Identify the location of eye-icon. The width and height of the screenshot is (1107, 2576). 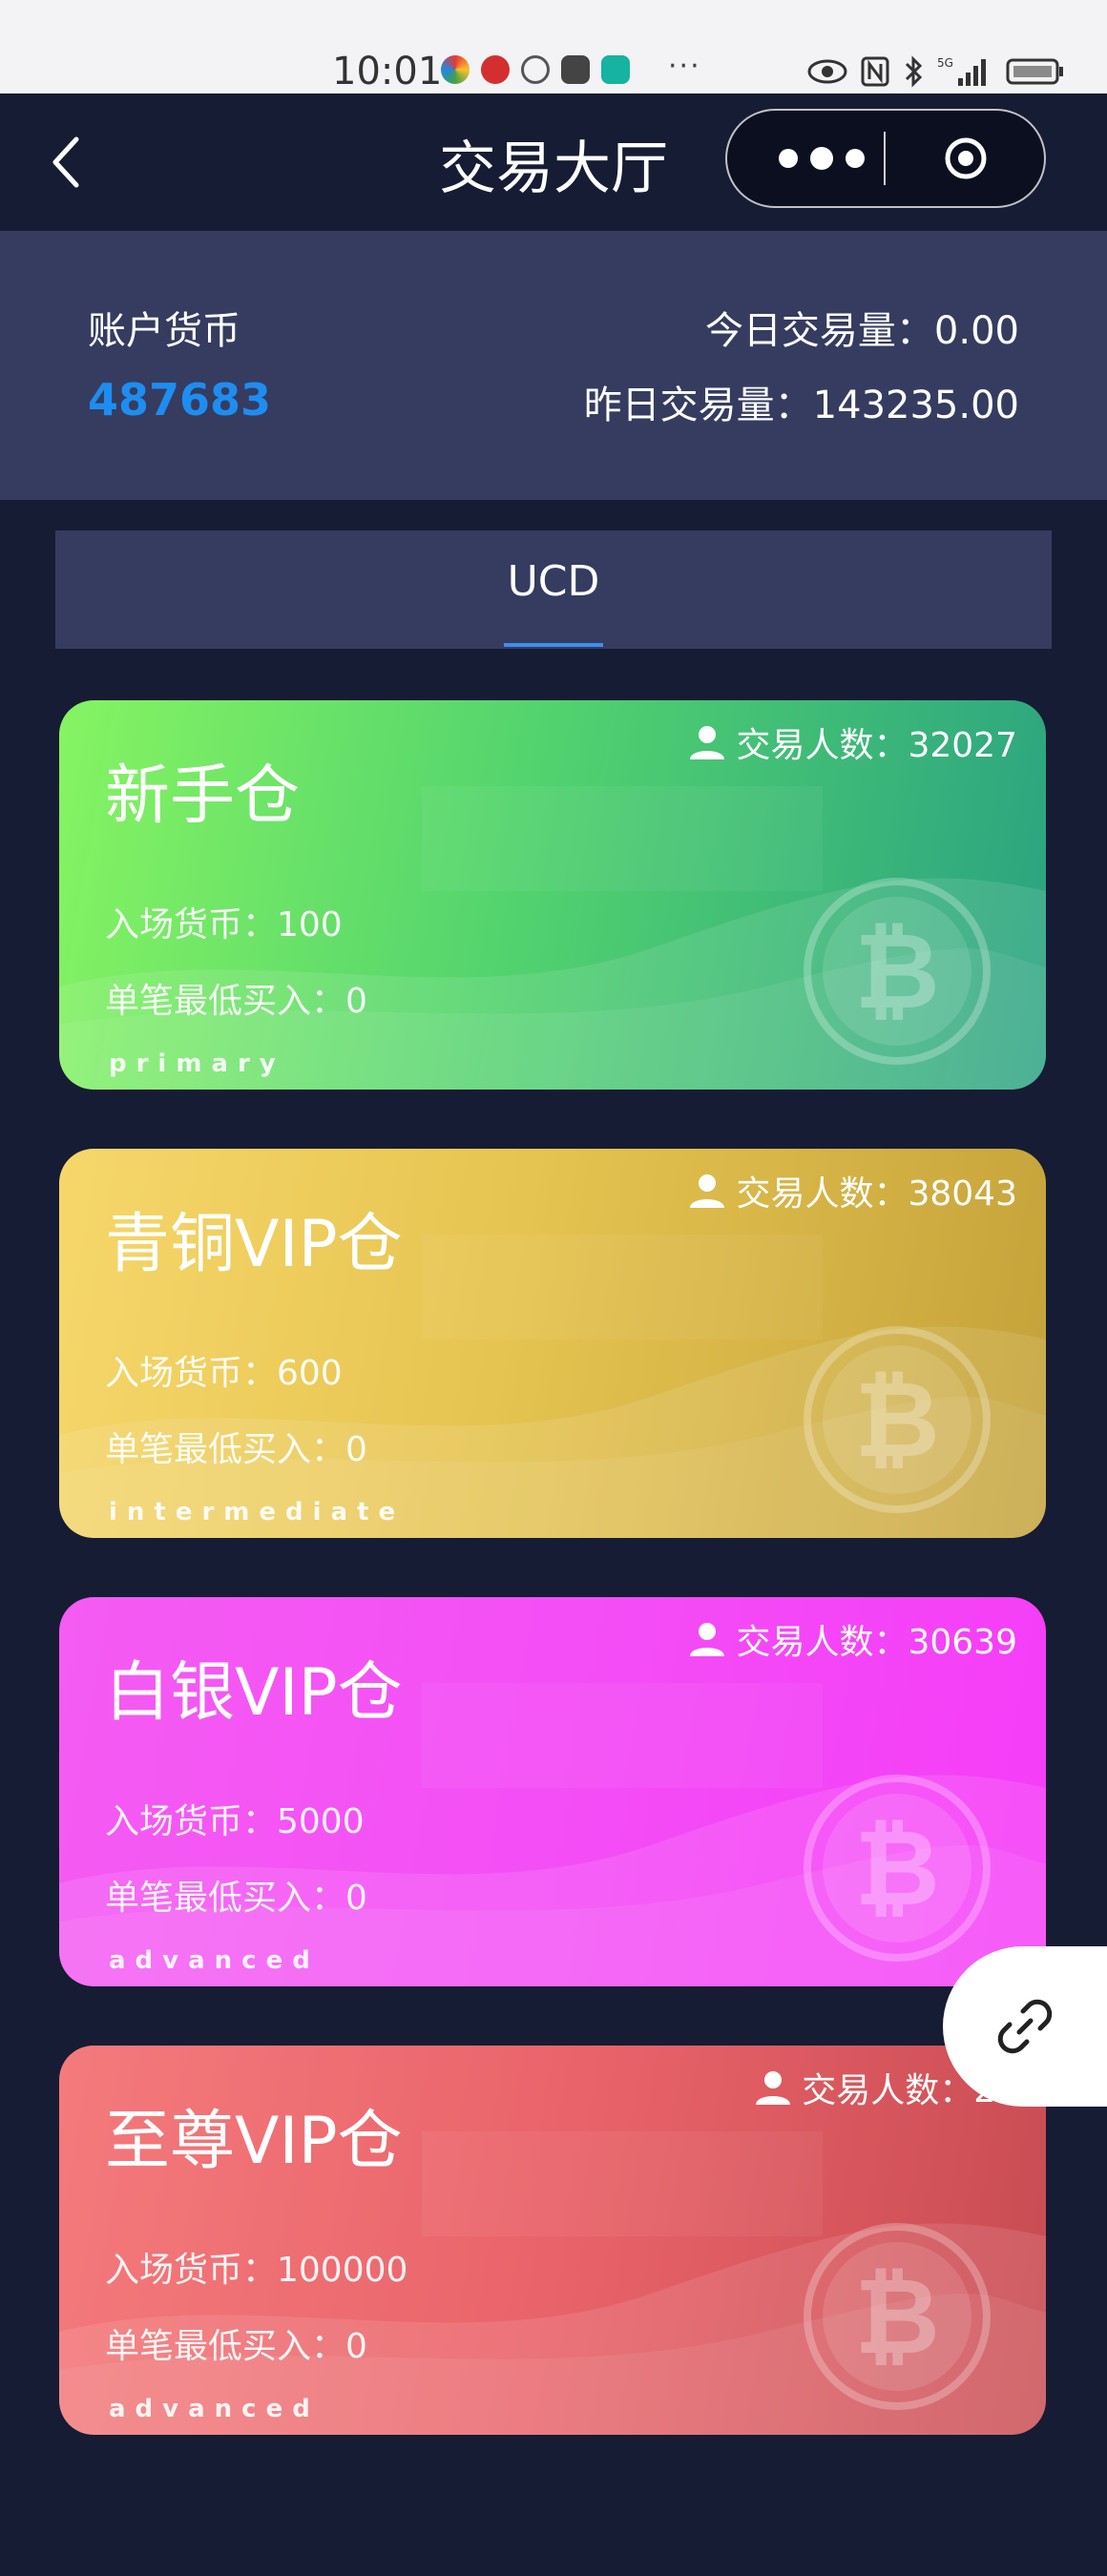
(827, 71).